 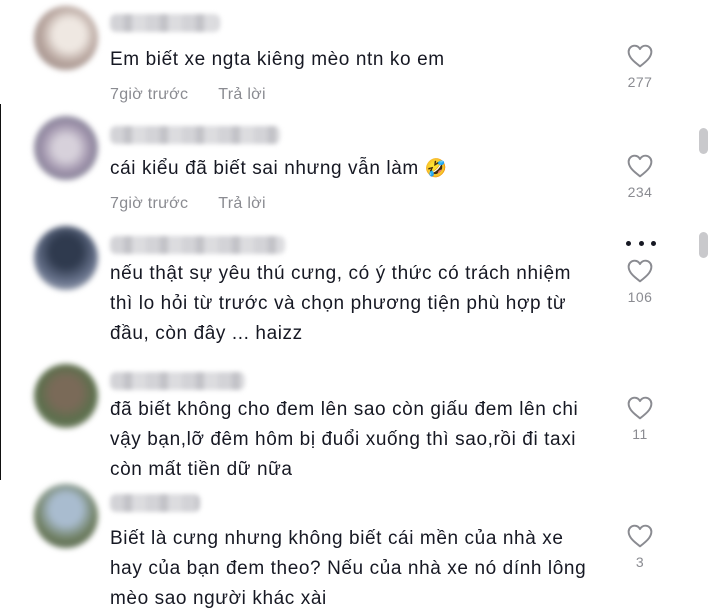 What do you see at coordinates (640, 562) in the screenshot?
I see `like-count: 3` at bounding box center [640, 562].